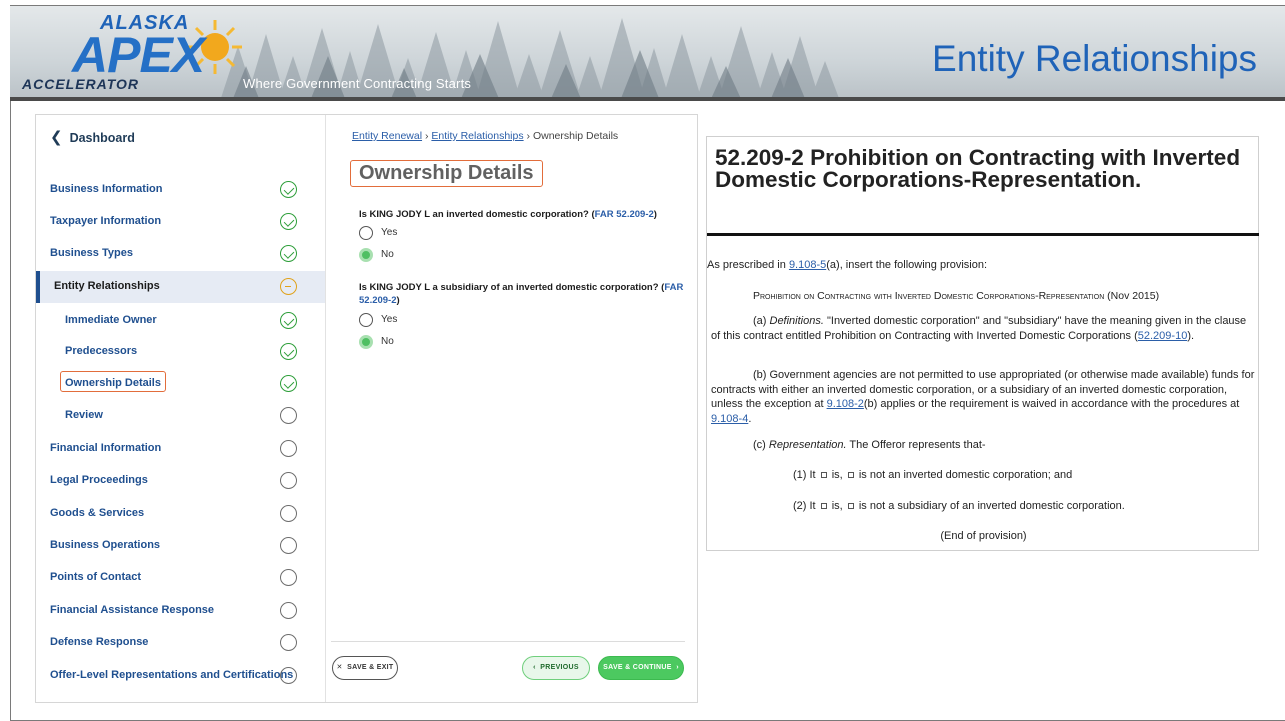 The height and width of the screenshot is (721, 1285). What do you see at coordinates (180, 643) in the screenshot?
I see `sidebar-item-defense-response: Defense Response` at bounding box center [180, 643].